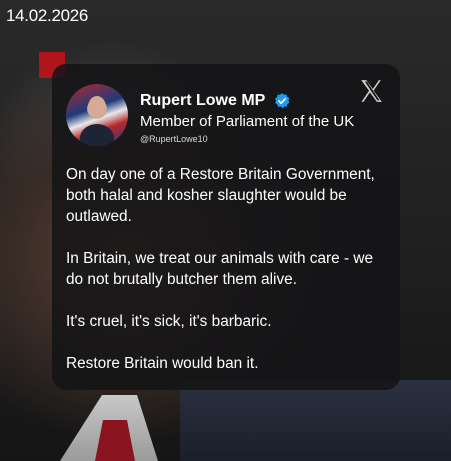 The width and height of the screenshot is (451, 461). I want to click on author-handle: @RupertLowe10, so click(247, 139).